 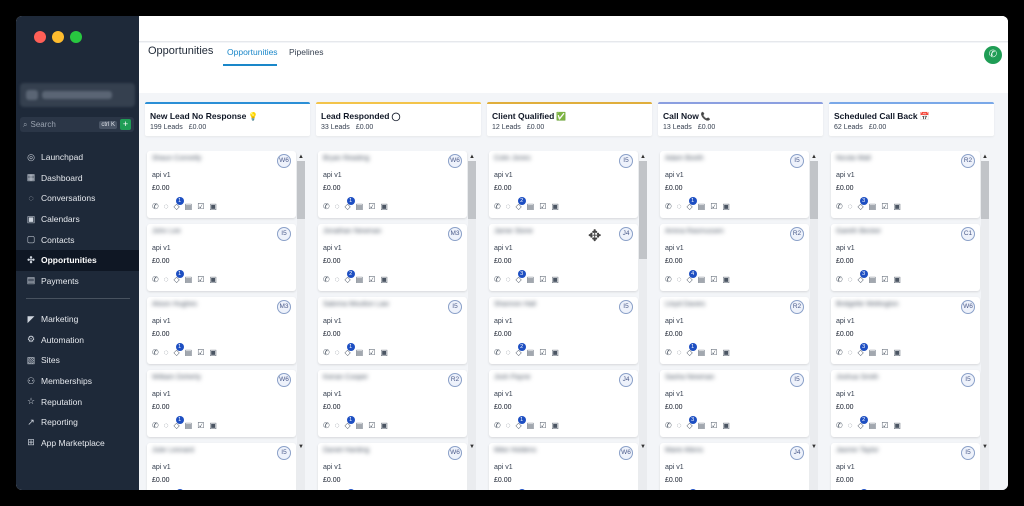 I want to click on opportunity-card: Mike HoldensW6api v1£0.00✆◌◇1▤☑▣, so click(x=563, y=466).